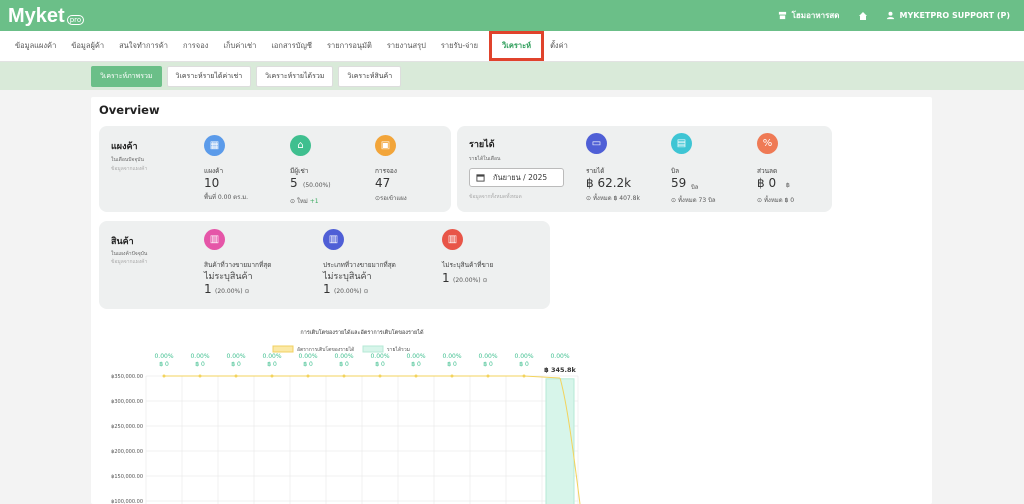 Image resolution: width=1024 pixels, height=504 pixels. Describe the element at coordinates (299, 171) in the screenshot. I see `tenant-label: มีผู้เช่า` at that location.